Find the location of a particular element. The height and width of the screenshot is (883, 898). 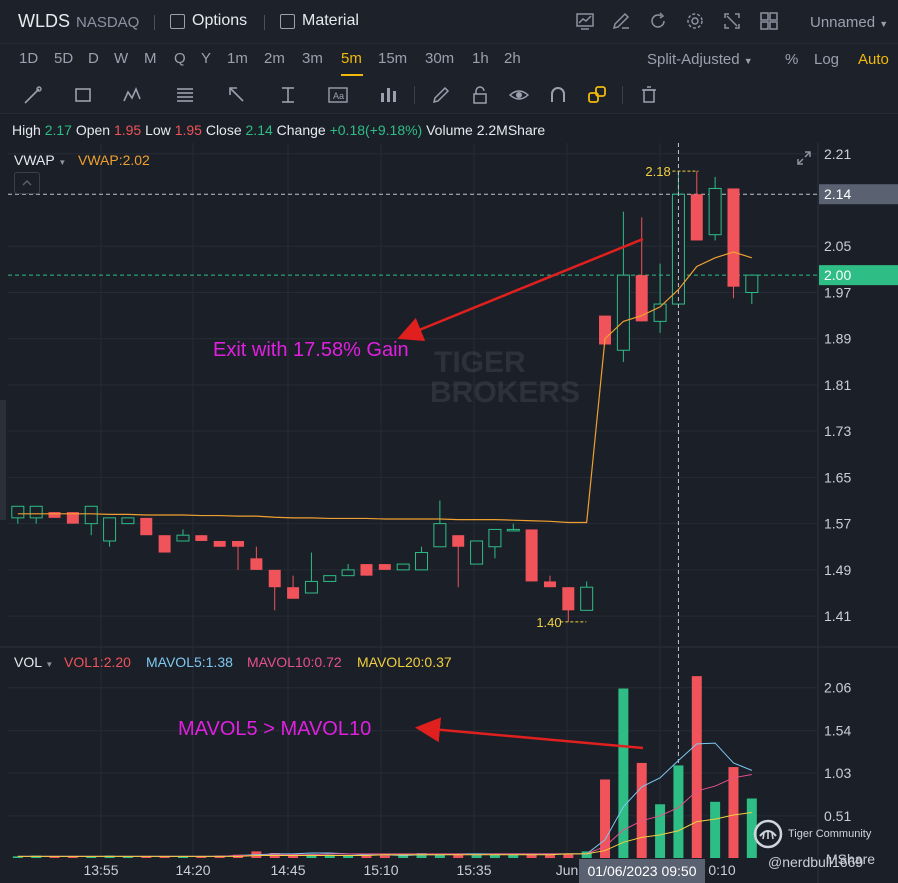

timeframe-y: Y is located at coordinates (206, 58).